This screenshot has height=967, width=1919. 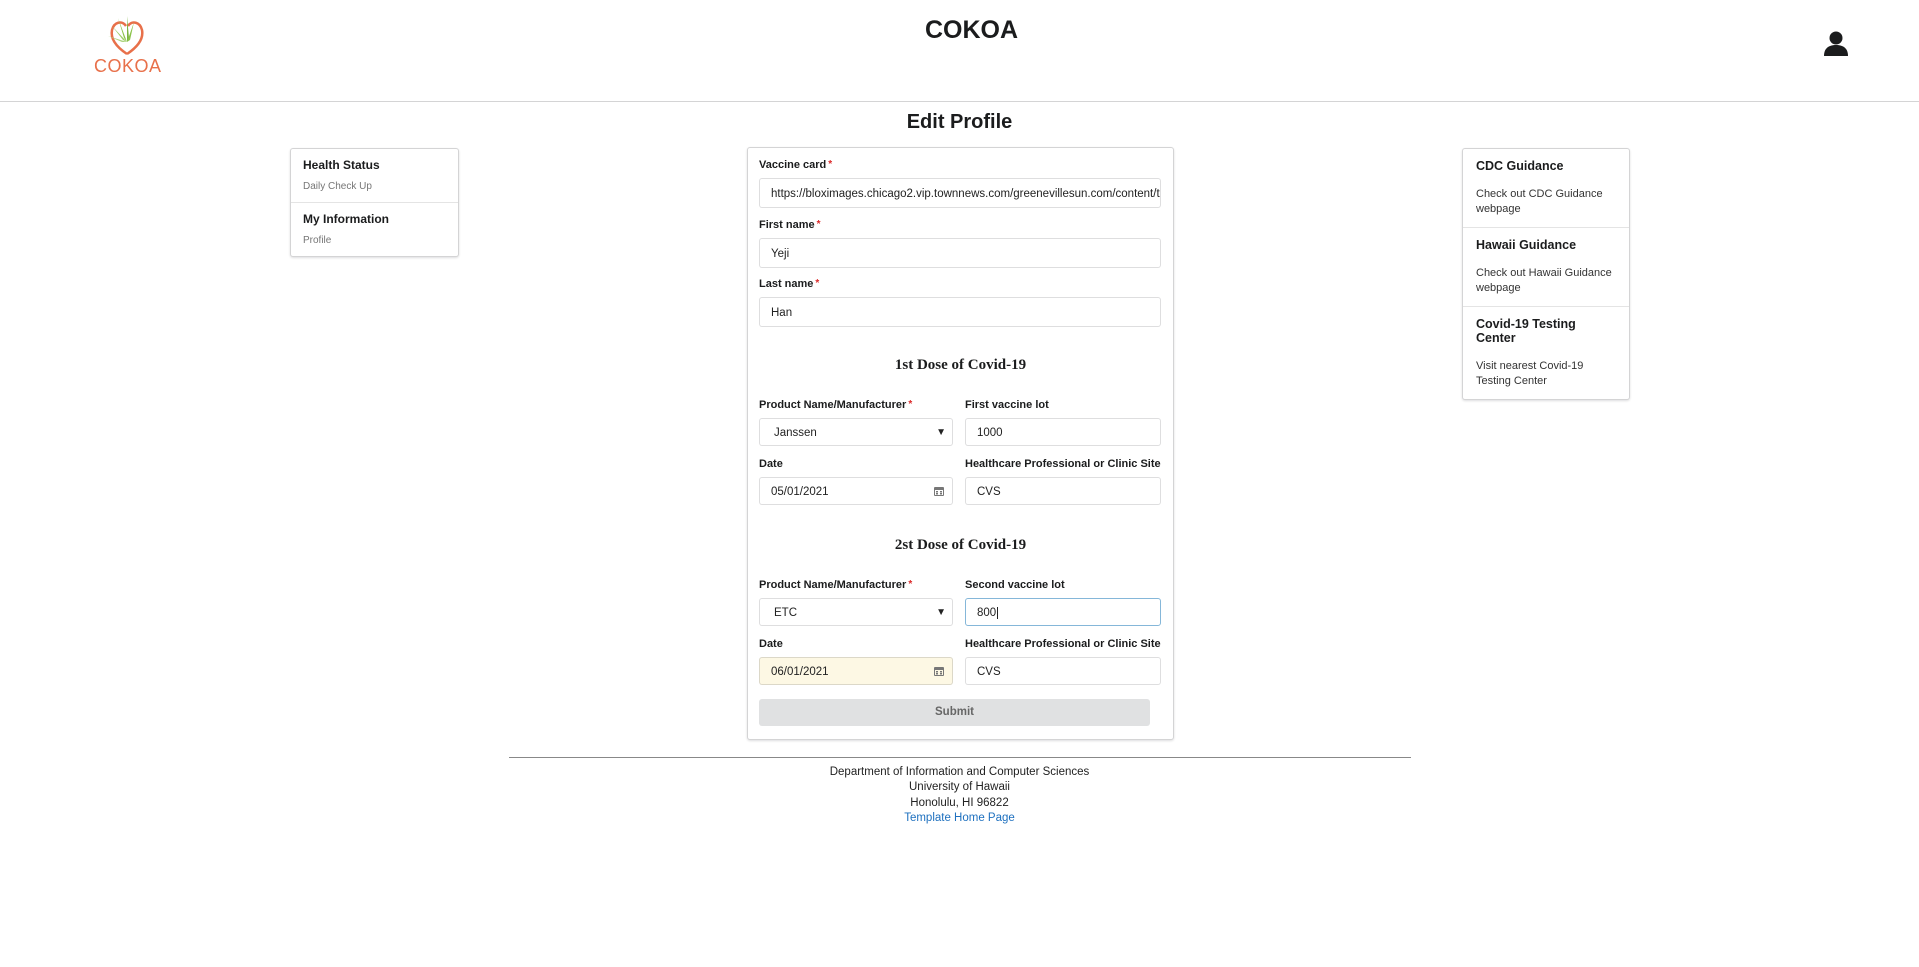 What do you see at coordinates (1526, 245) in the screenshot?
I see `menu-item-title: Hawaii Guidance` at bounding box center [1526, 245].